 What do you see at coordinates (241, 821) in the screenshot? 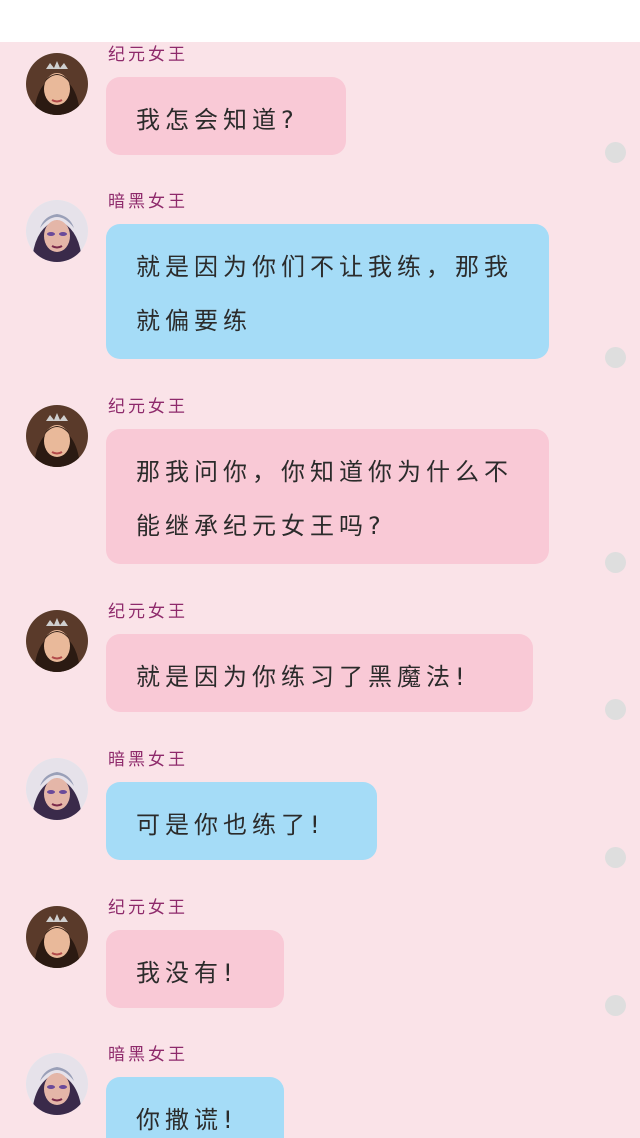
I see `message-bubble: 可是你也练了!` at bounding box center [241, 821].